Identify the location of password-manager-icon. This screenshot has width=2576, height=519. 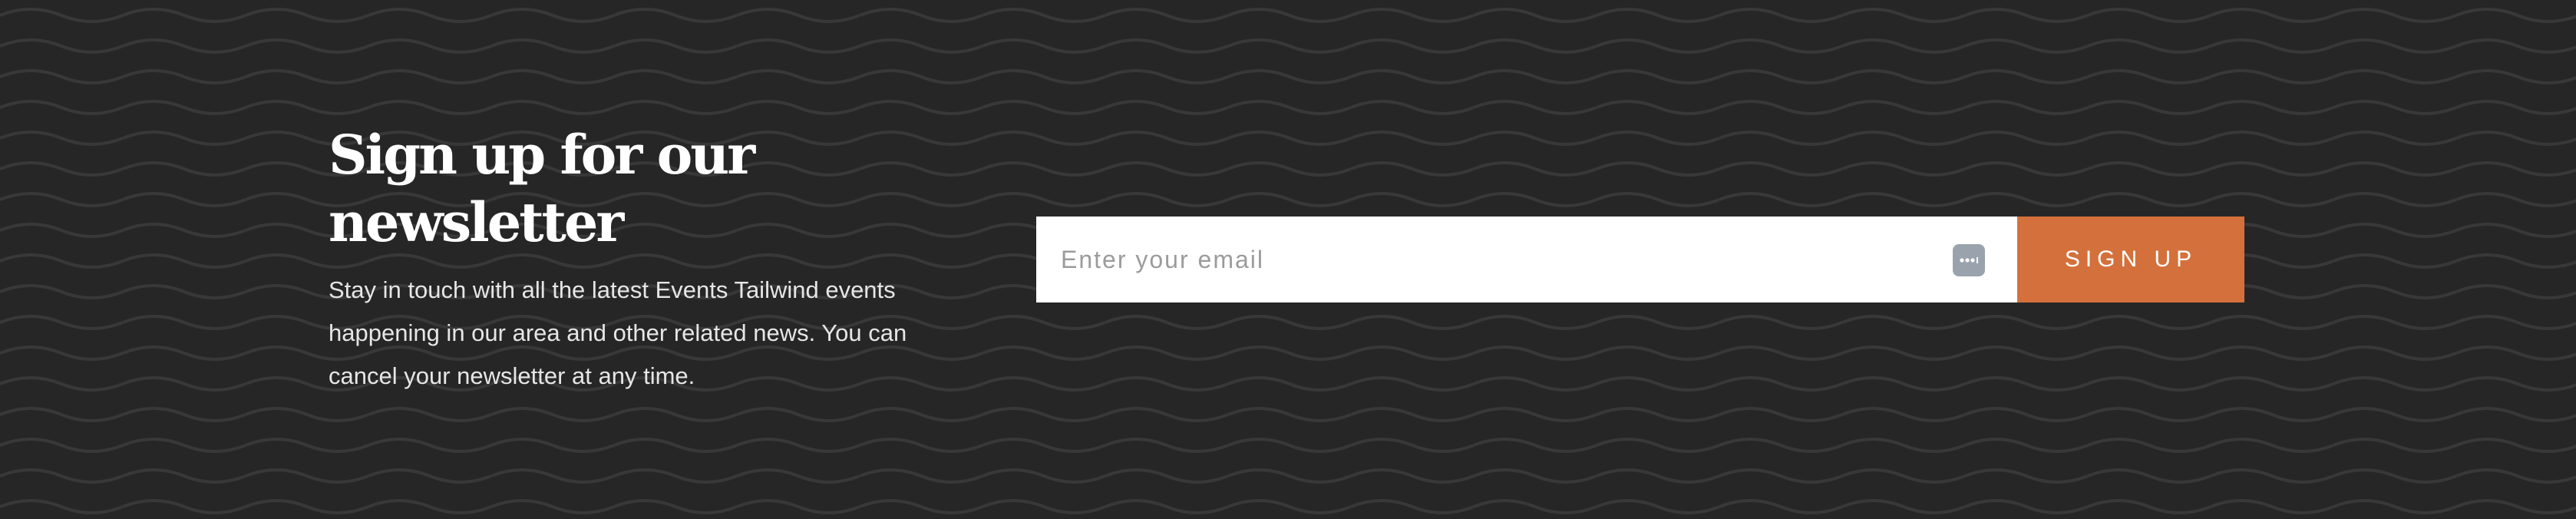
(1969, 260).